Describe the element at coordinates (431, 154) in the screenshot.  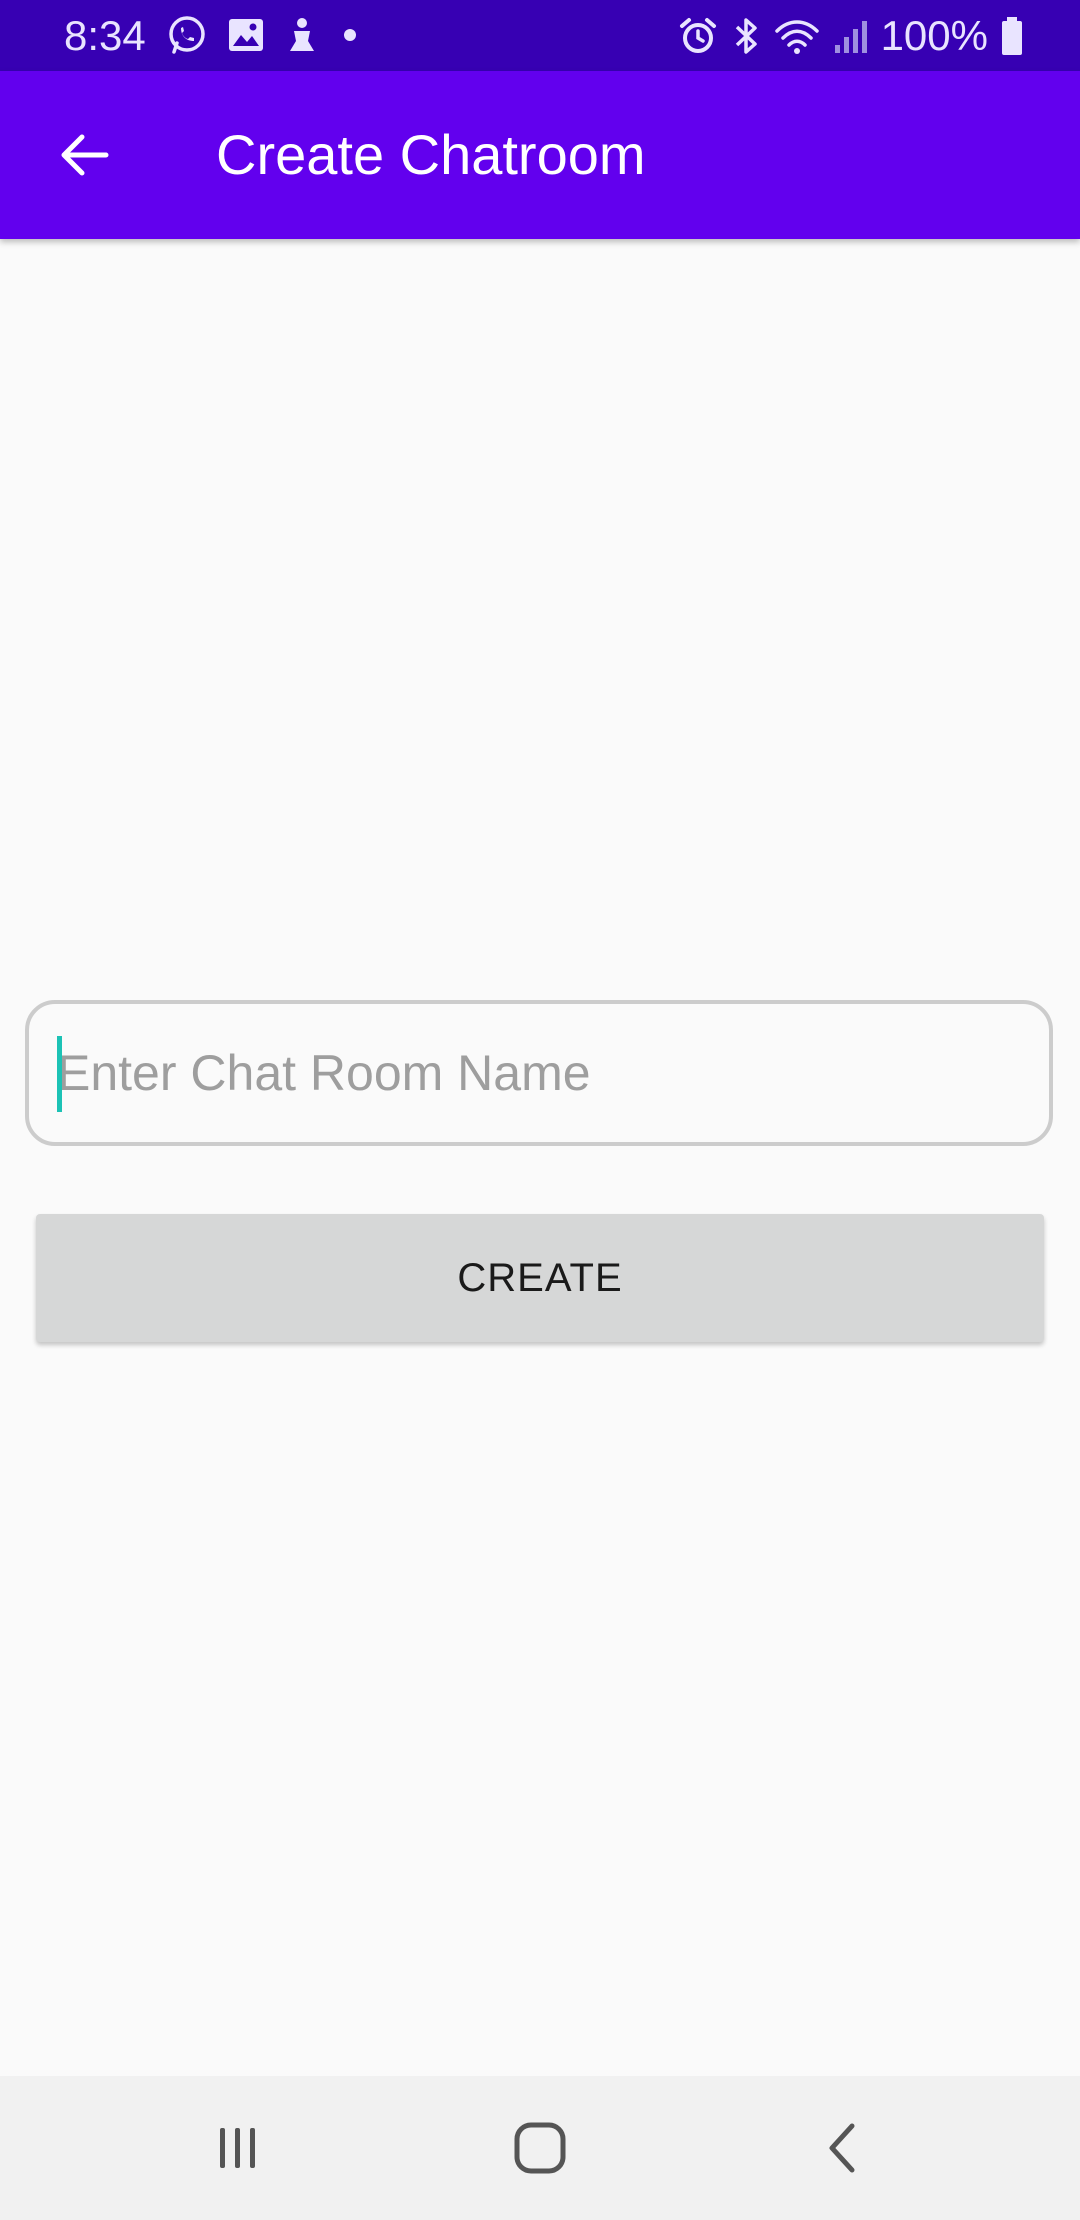
I see `page-title: Create Chatroom` at that location.